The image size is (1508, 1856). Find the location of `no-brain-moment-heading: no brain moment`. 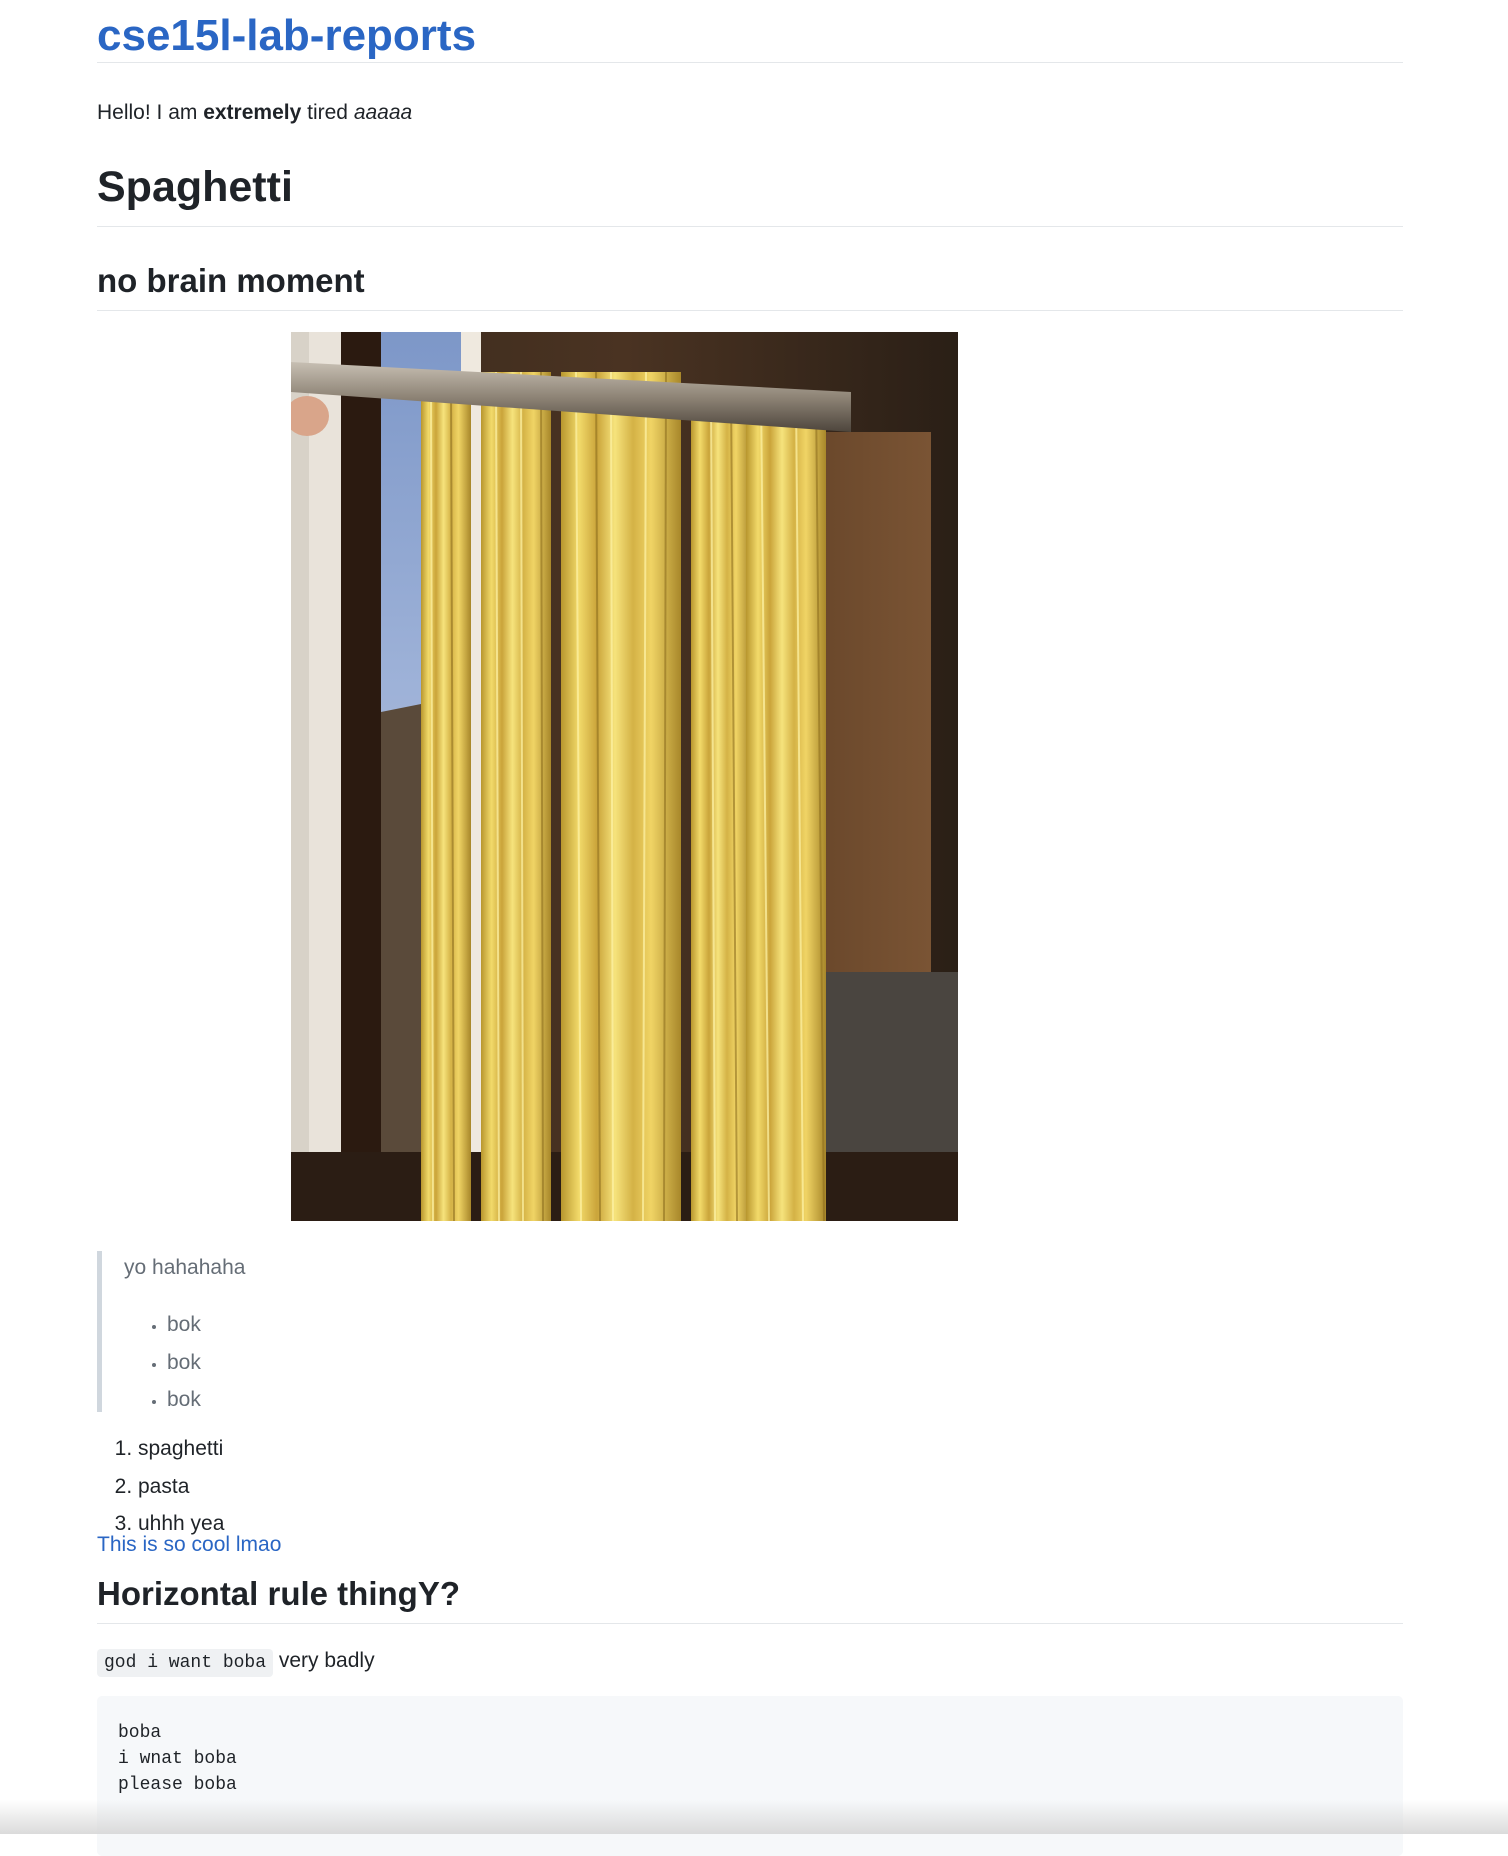

no-brain-moment-heading: no brain moment is located at coordinates (750, 284).